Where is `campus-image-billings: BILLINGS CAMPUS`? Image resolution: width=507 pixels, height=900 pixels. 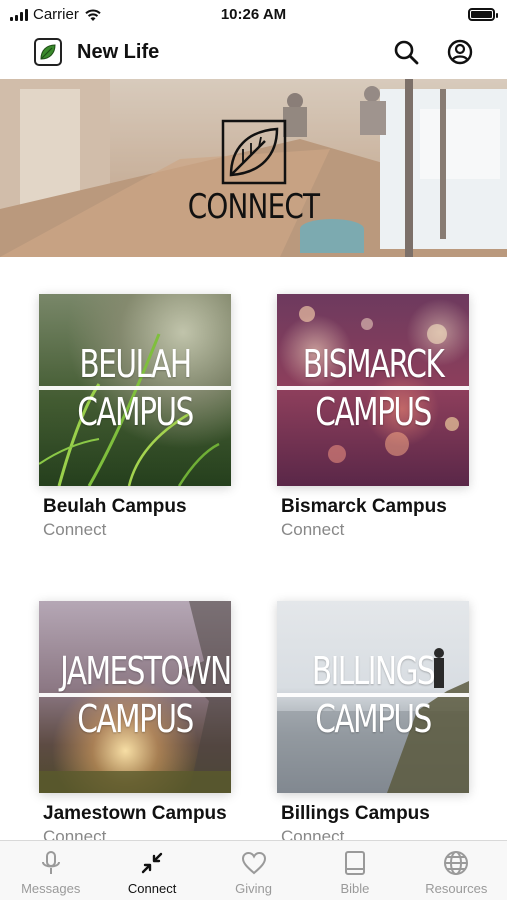 campus-image-billings: BILLINGS CAMPUS is located at coordinates (373, 697).